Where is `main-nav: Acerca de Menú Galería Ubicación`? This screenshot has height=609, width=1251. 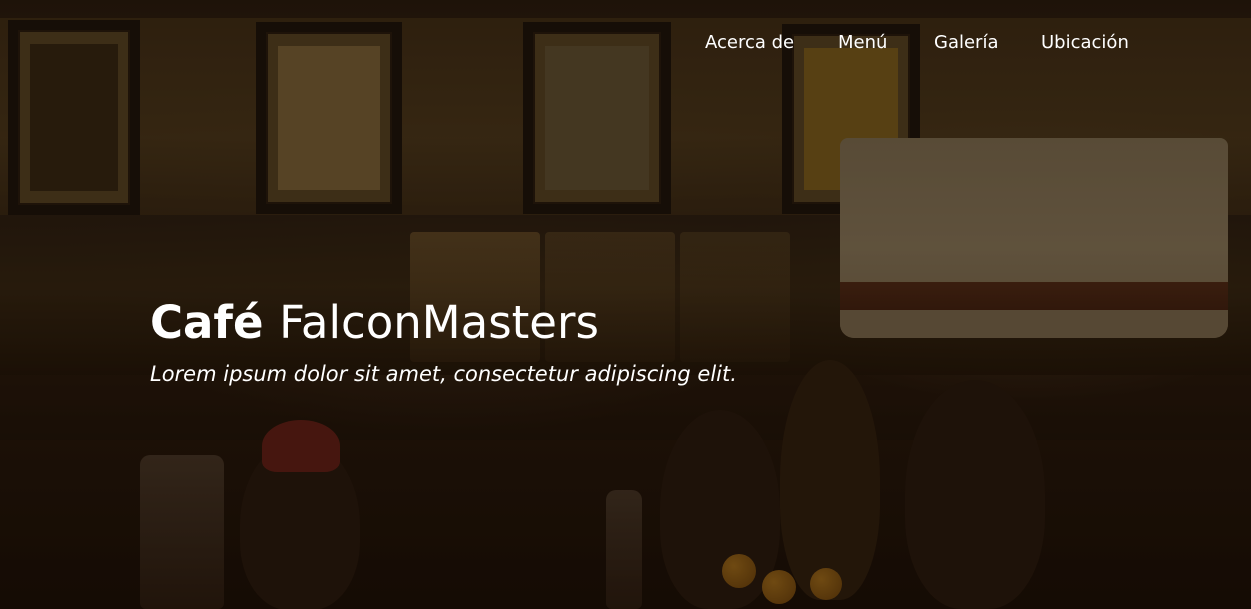
main-nav: Acerca de Menú Galería Ubicación is located at coordinates (625, 43).